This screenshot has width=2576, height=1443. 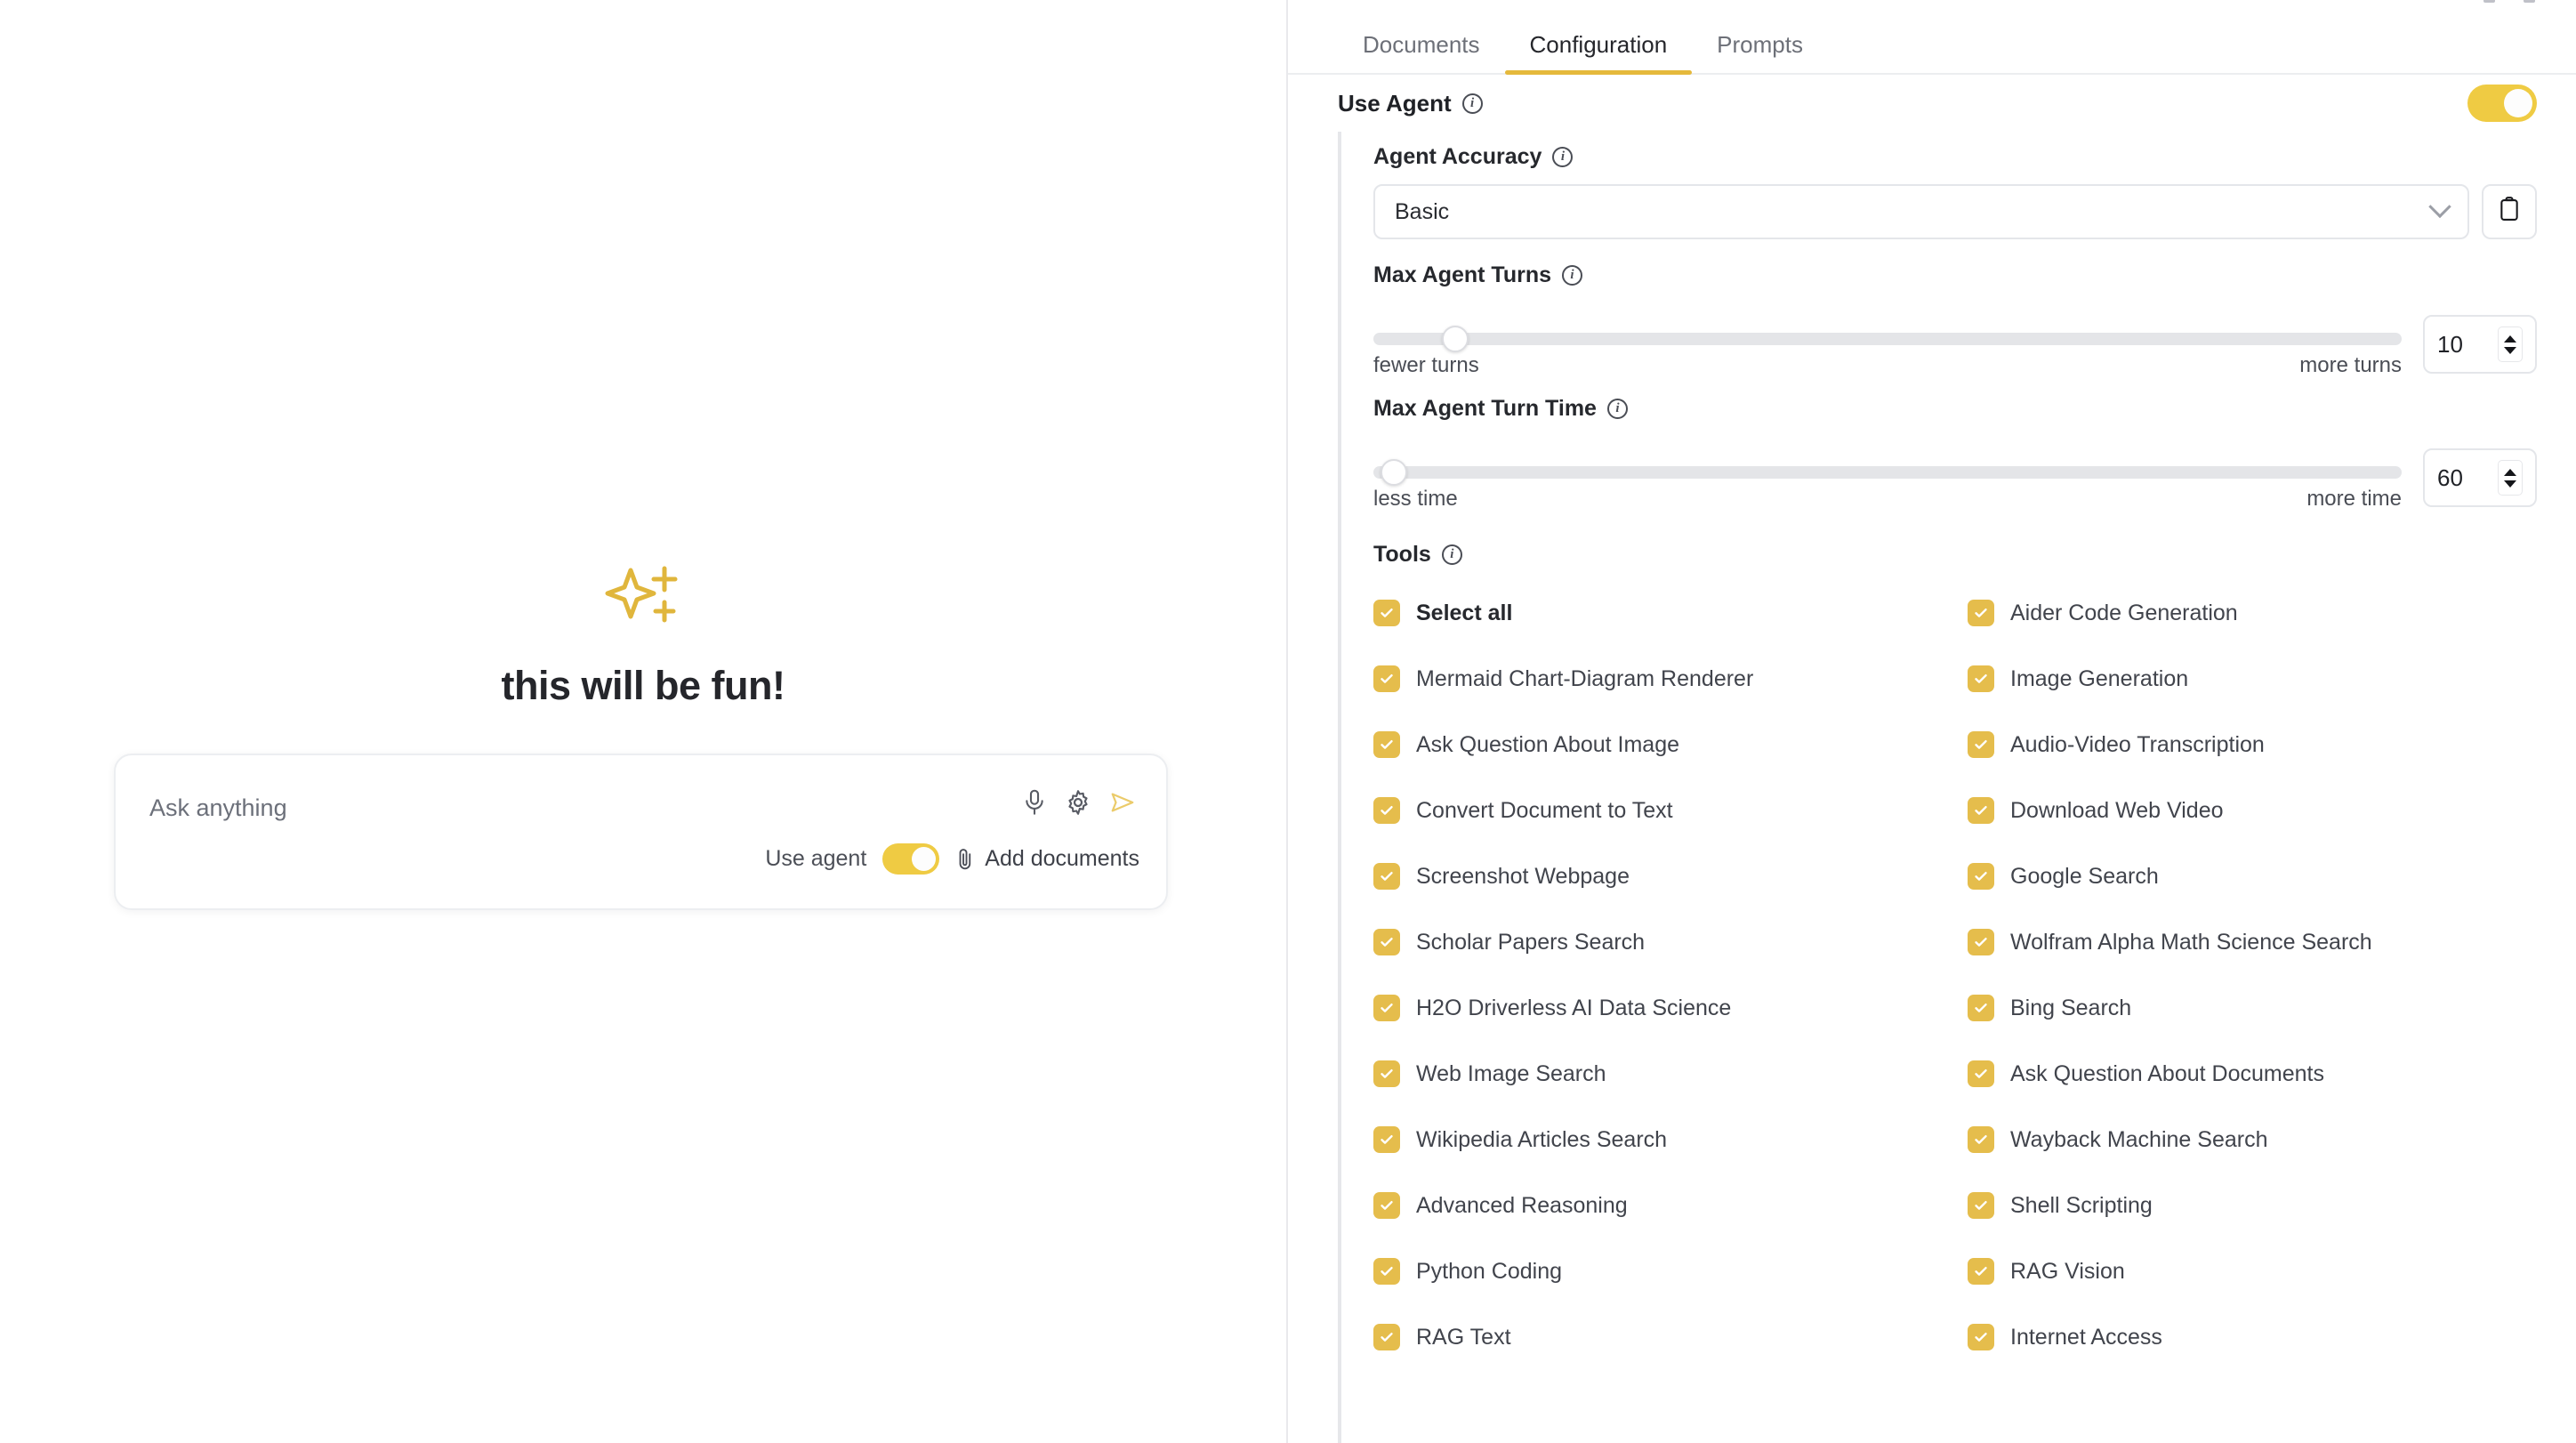 I want to click on tool-checkbox-item: Download Web Video, so click(x=2252, y=811).